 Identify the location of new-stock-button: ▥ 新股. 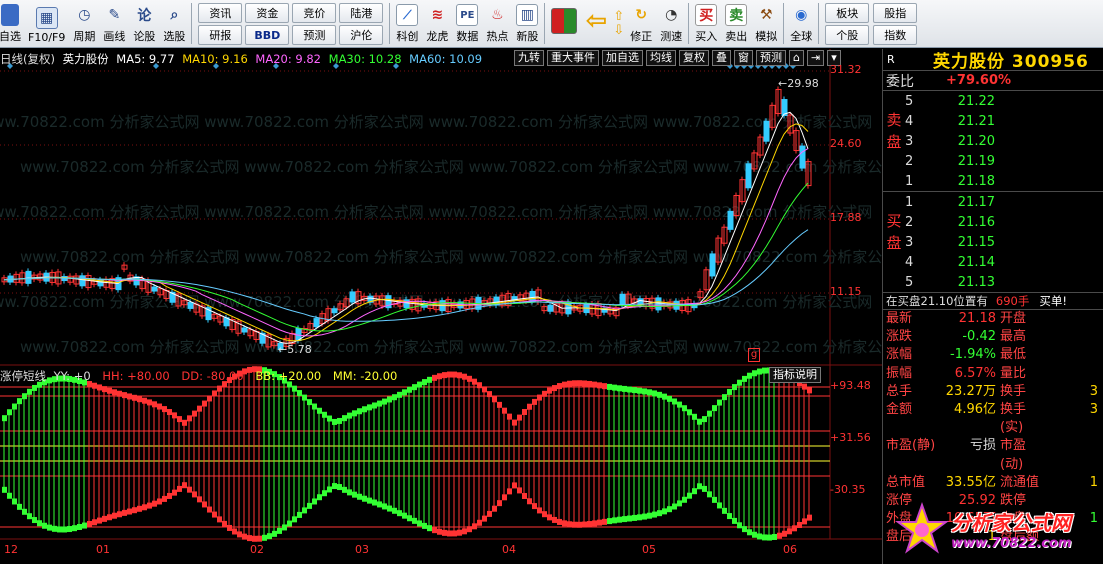
(527, 23).